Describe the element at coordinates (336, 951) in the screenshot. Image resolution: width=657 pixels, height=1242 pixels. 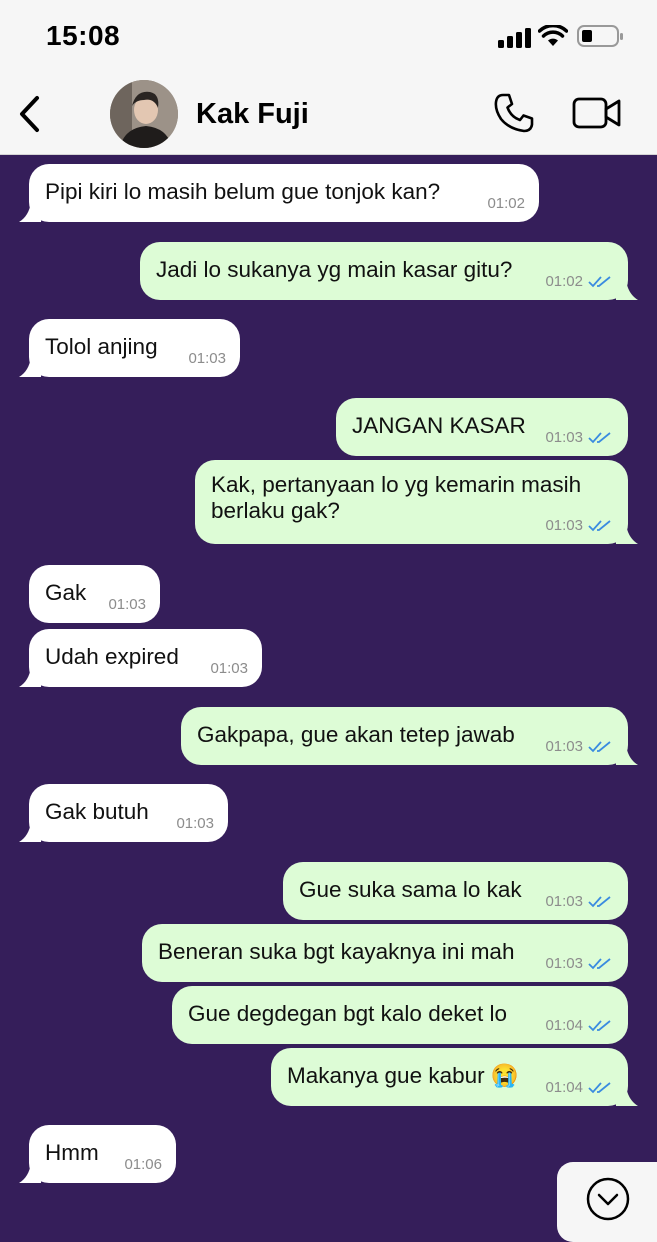
I see `message-text: Beneran suka bgt kayaknya ini mah` at that location.